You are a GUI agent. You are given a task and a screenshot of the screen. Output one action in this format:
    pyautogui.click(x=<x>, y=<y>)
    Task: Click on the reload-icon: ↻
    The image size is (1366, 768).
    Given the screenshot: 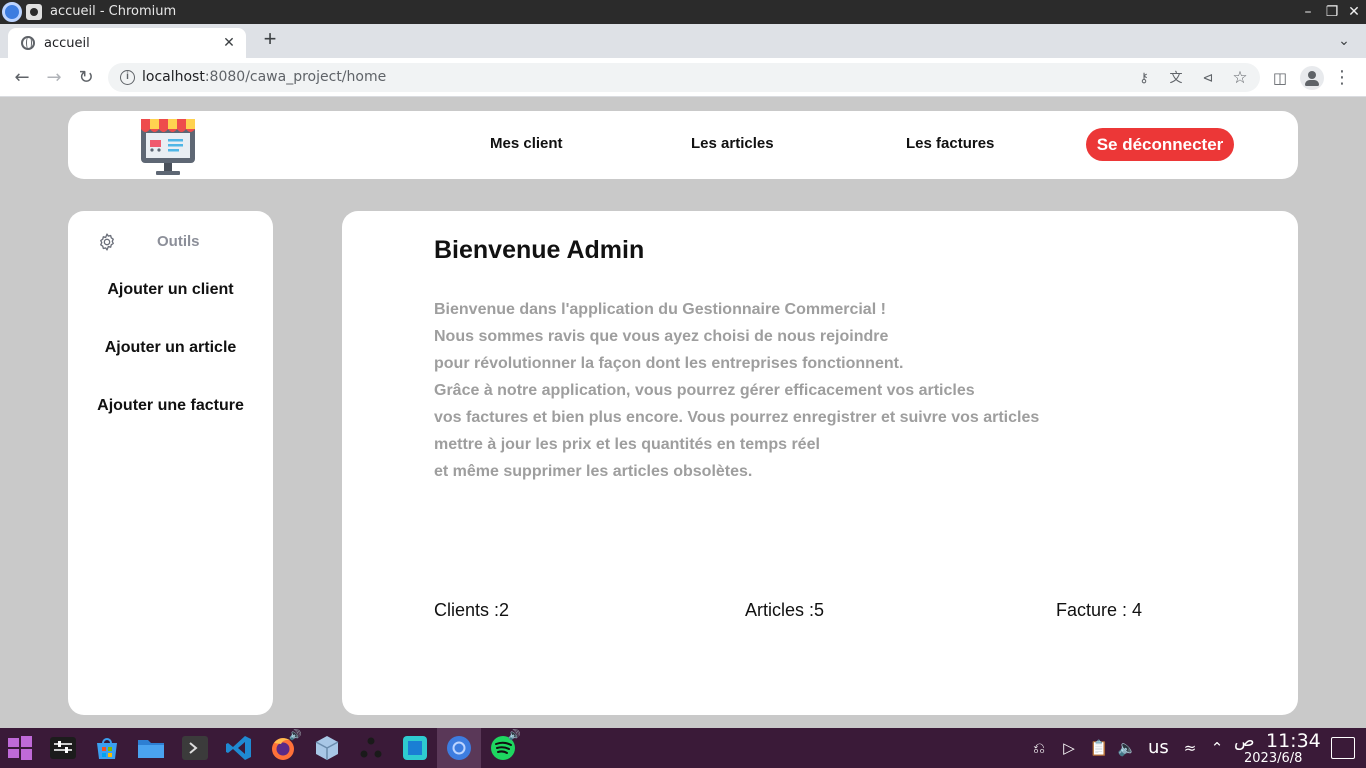 What is the action you would take?
    pyautogui.click(x=86, y=78)
    